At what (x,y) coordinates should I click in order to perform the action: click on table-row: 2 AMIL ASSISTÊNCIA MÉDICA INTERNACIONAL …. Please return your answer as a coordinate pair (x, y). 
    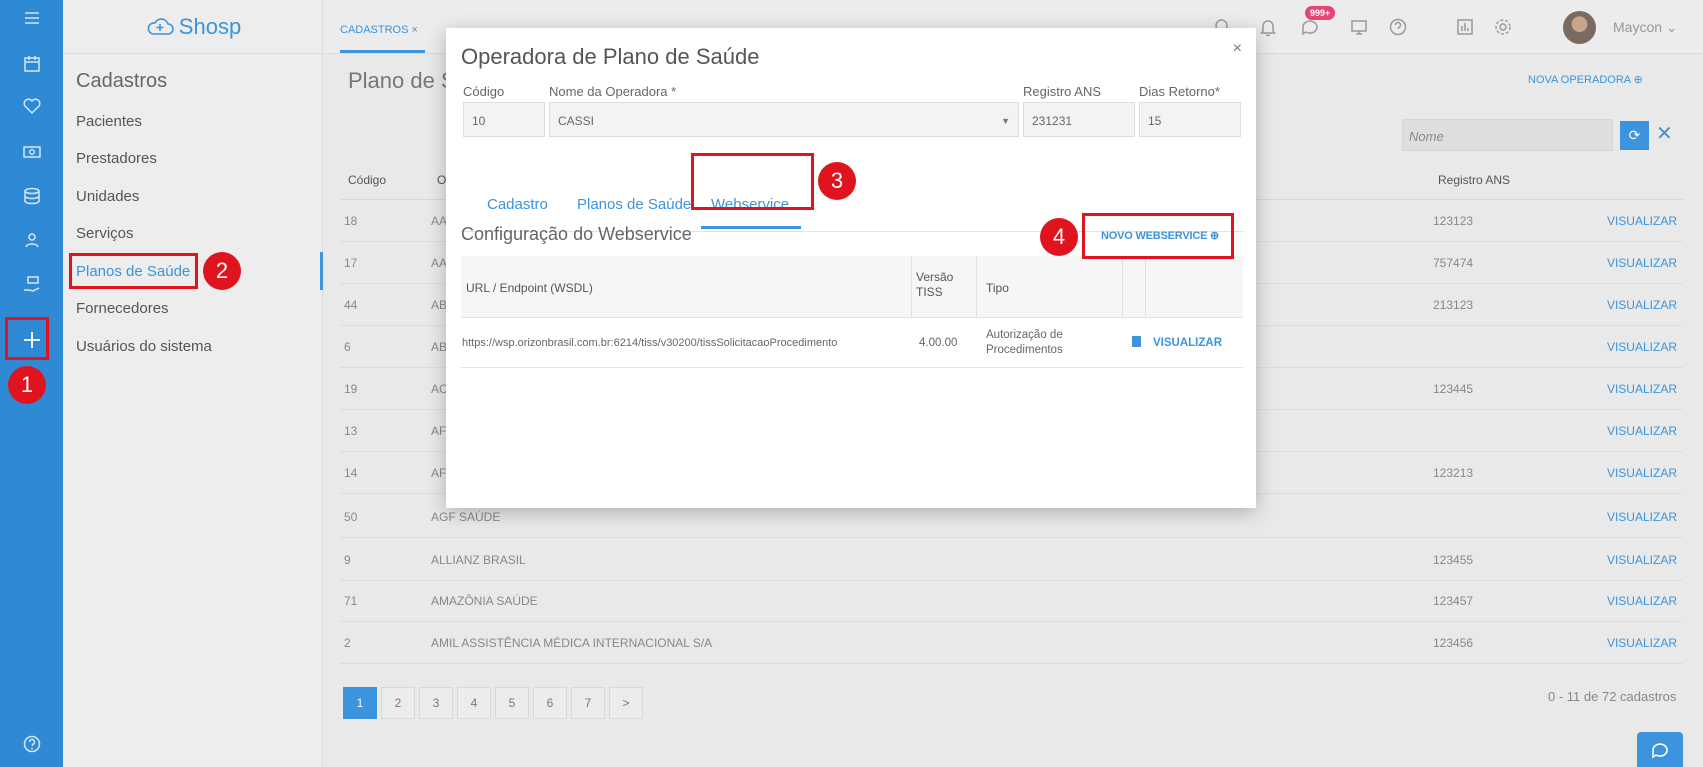
    Looking at the image, I should click on (1011, 643).